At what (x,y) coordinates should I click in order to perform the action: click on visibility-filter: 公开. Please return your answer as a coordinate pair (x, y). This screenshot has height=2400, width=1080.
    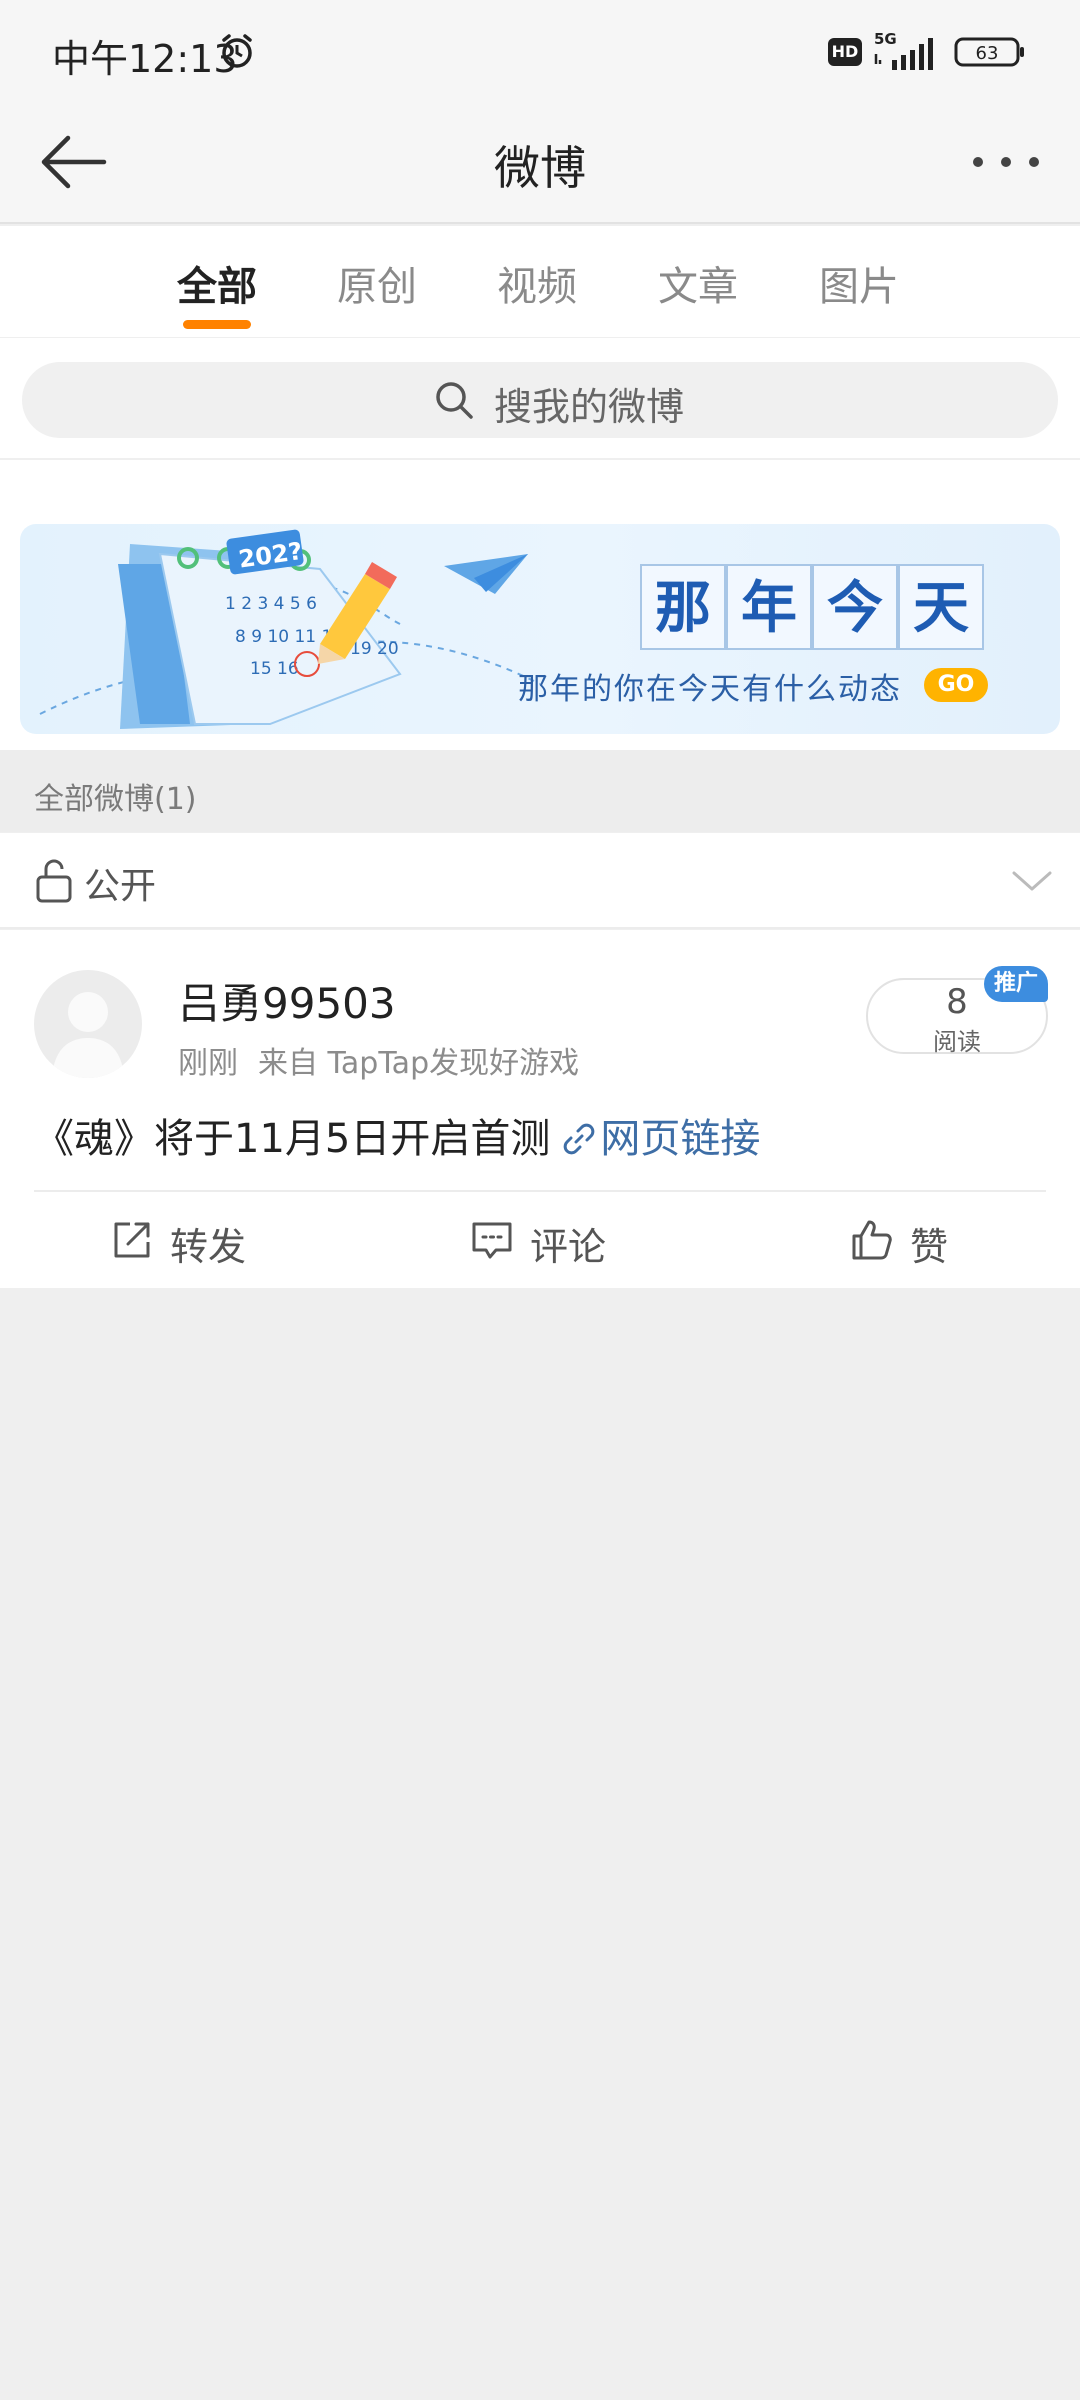
    Looking at the image, I should click on (540, 881).